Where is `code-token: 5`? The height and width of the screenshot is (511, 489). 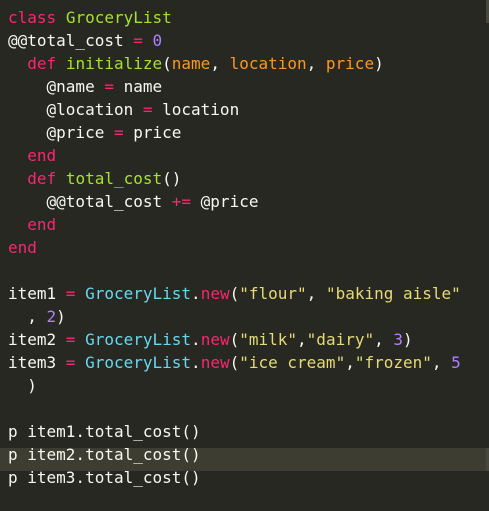
code-token: 5 is located at coordinates (456, 362).